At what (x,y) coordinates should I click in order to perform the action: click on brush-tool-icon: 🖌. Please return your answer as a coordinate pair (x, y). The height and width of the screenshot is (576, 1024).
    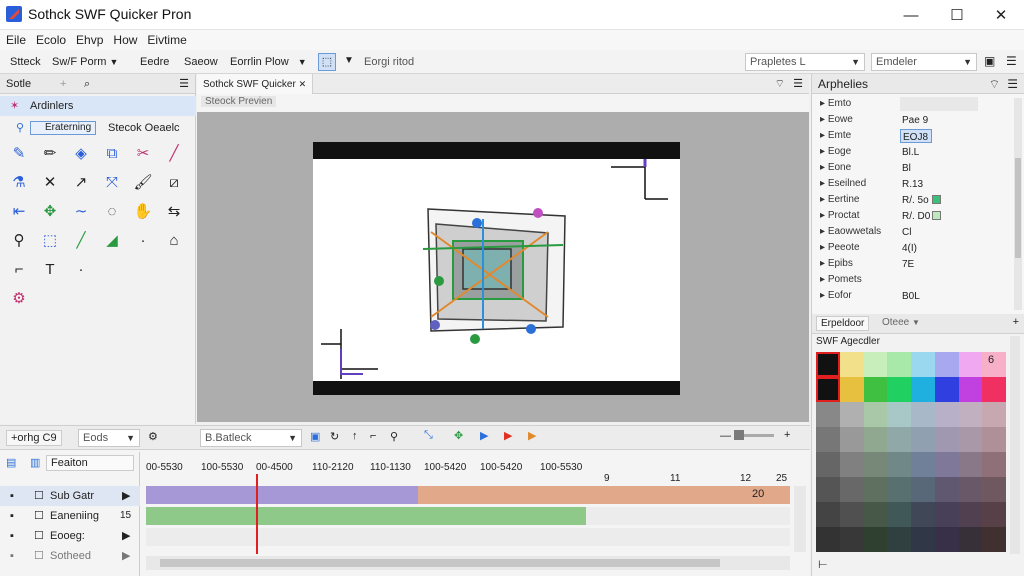
    Looking at the image, I should click on (143, 182).